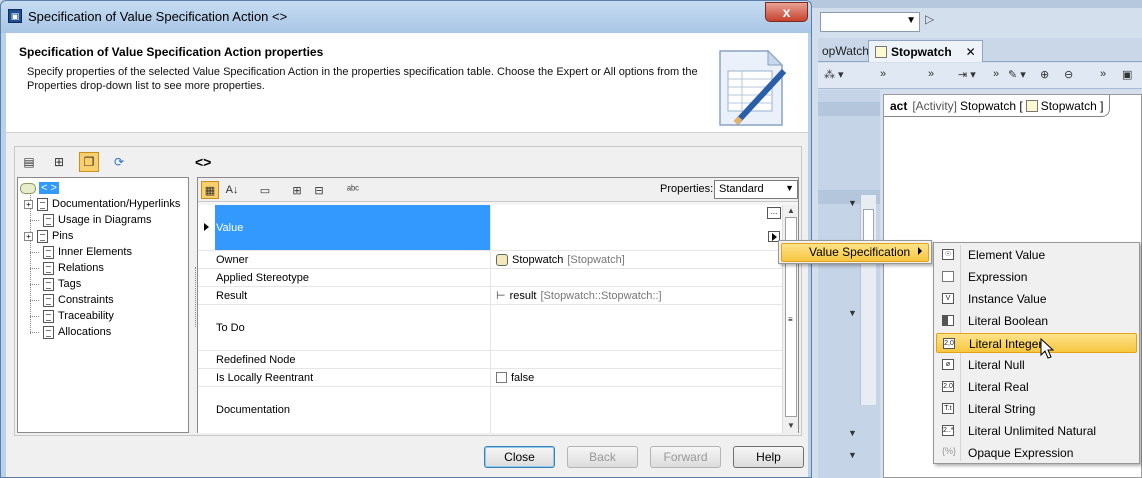  What do you see at coordinates (1036, 299) in the screenshot?
I see `menu-item-instance-value: V Instance Value` at bounding box center [1036, 299].